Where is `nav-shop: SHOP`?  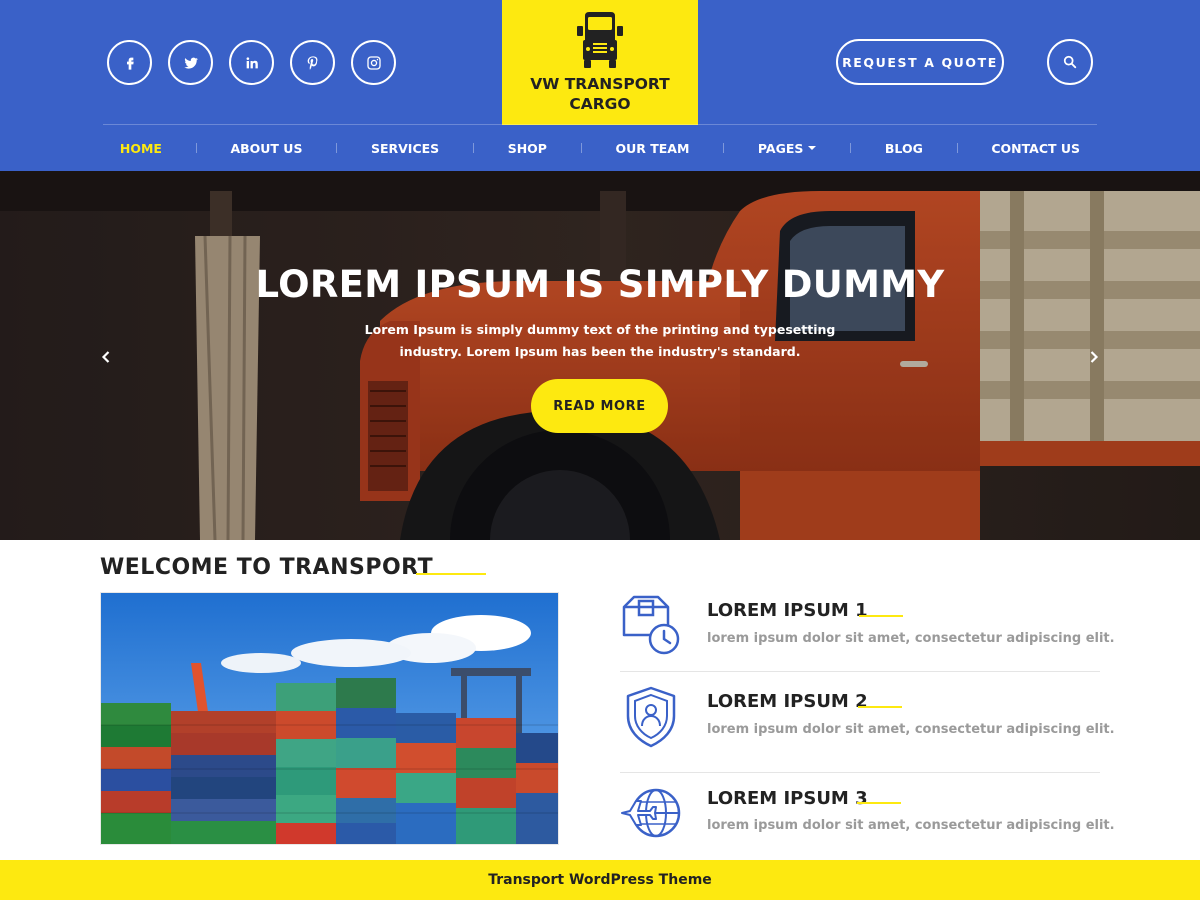 nav-shop: SHOP is located at coordinates (527, 148).